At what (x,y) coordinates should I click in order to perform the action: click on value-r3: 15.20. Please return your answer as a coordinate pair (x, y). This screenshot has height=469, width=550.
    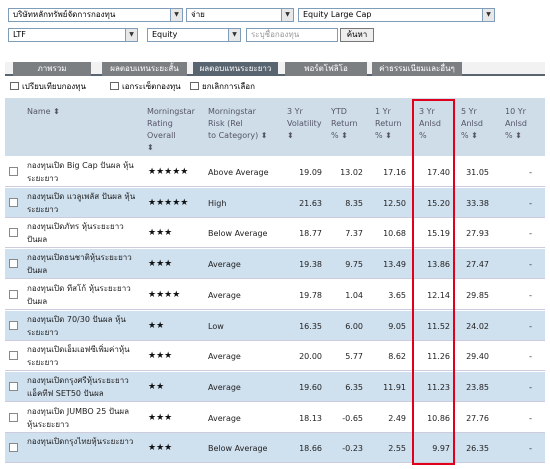
    Looking at the image, I should click on (438, 203).